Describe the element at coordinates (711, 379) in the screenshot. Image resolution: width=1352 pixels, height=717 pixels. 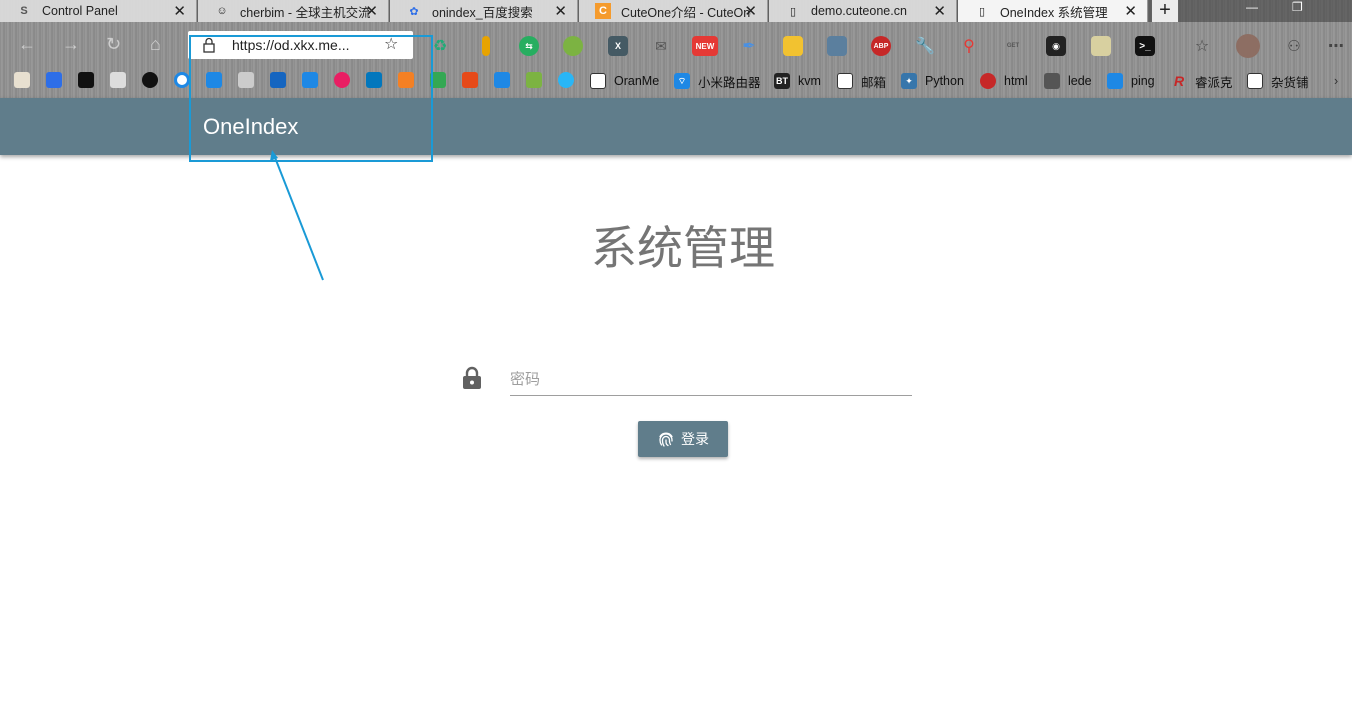
I see `password-input` at that location.